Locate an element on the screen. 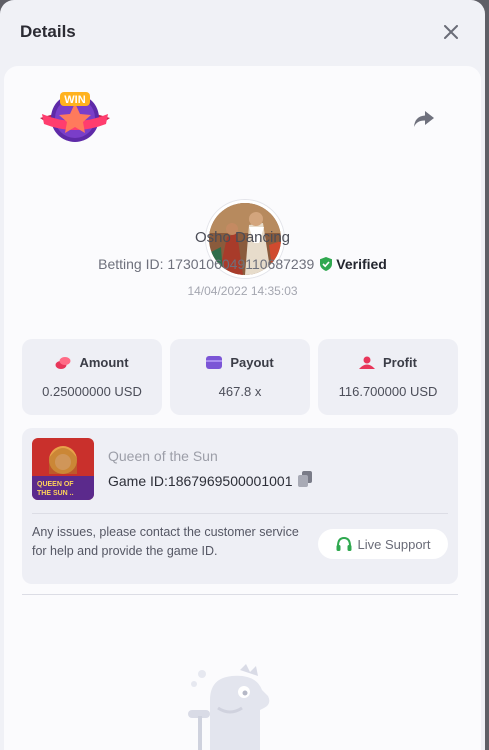 This screenshot has height=750, width=489. dialog-header: Details is located at coordinates (242, 32).